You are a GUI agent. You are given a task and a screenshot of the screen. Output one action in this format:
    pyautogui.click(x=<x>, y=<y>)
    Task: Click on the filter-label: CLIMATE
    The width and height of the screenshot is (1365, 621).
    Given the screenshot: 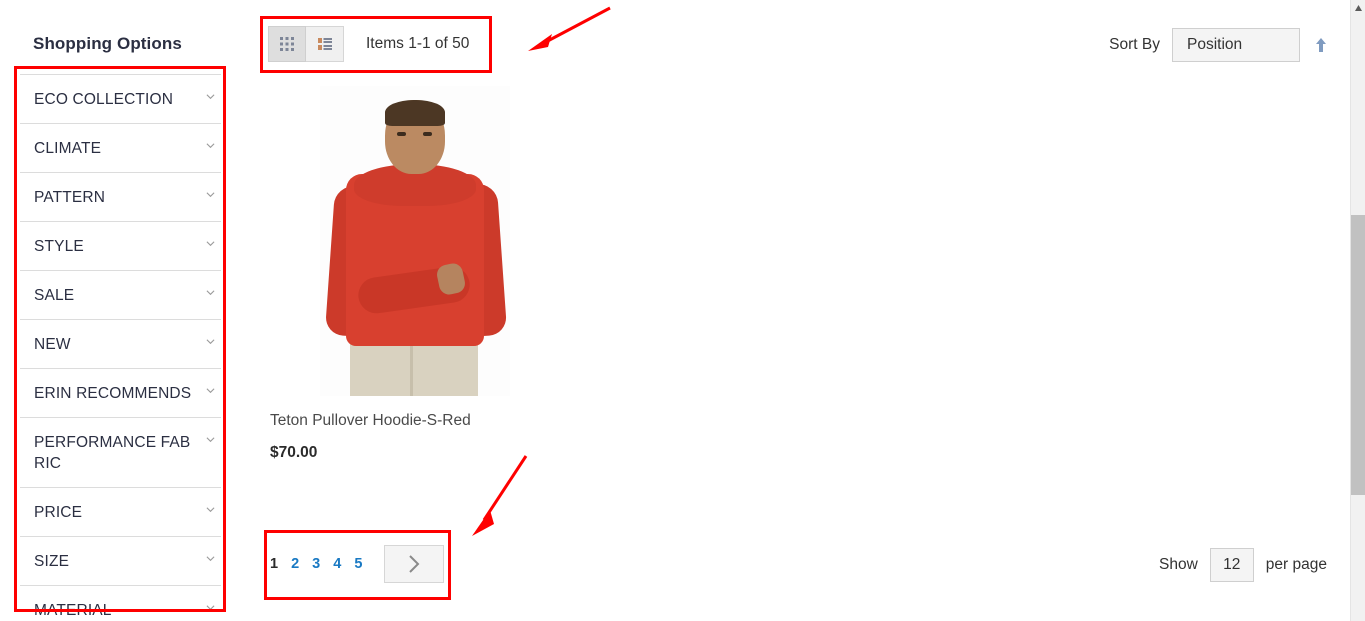 What is the action you would take?
    pyautogui.click(x=68, y=148)
    